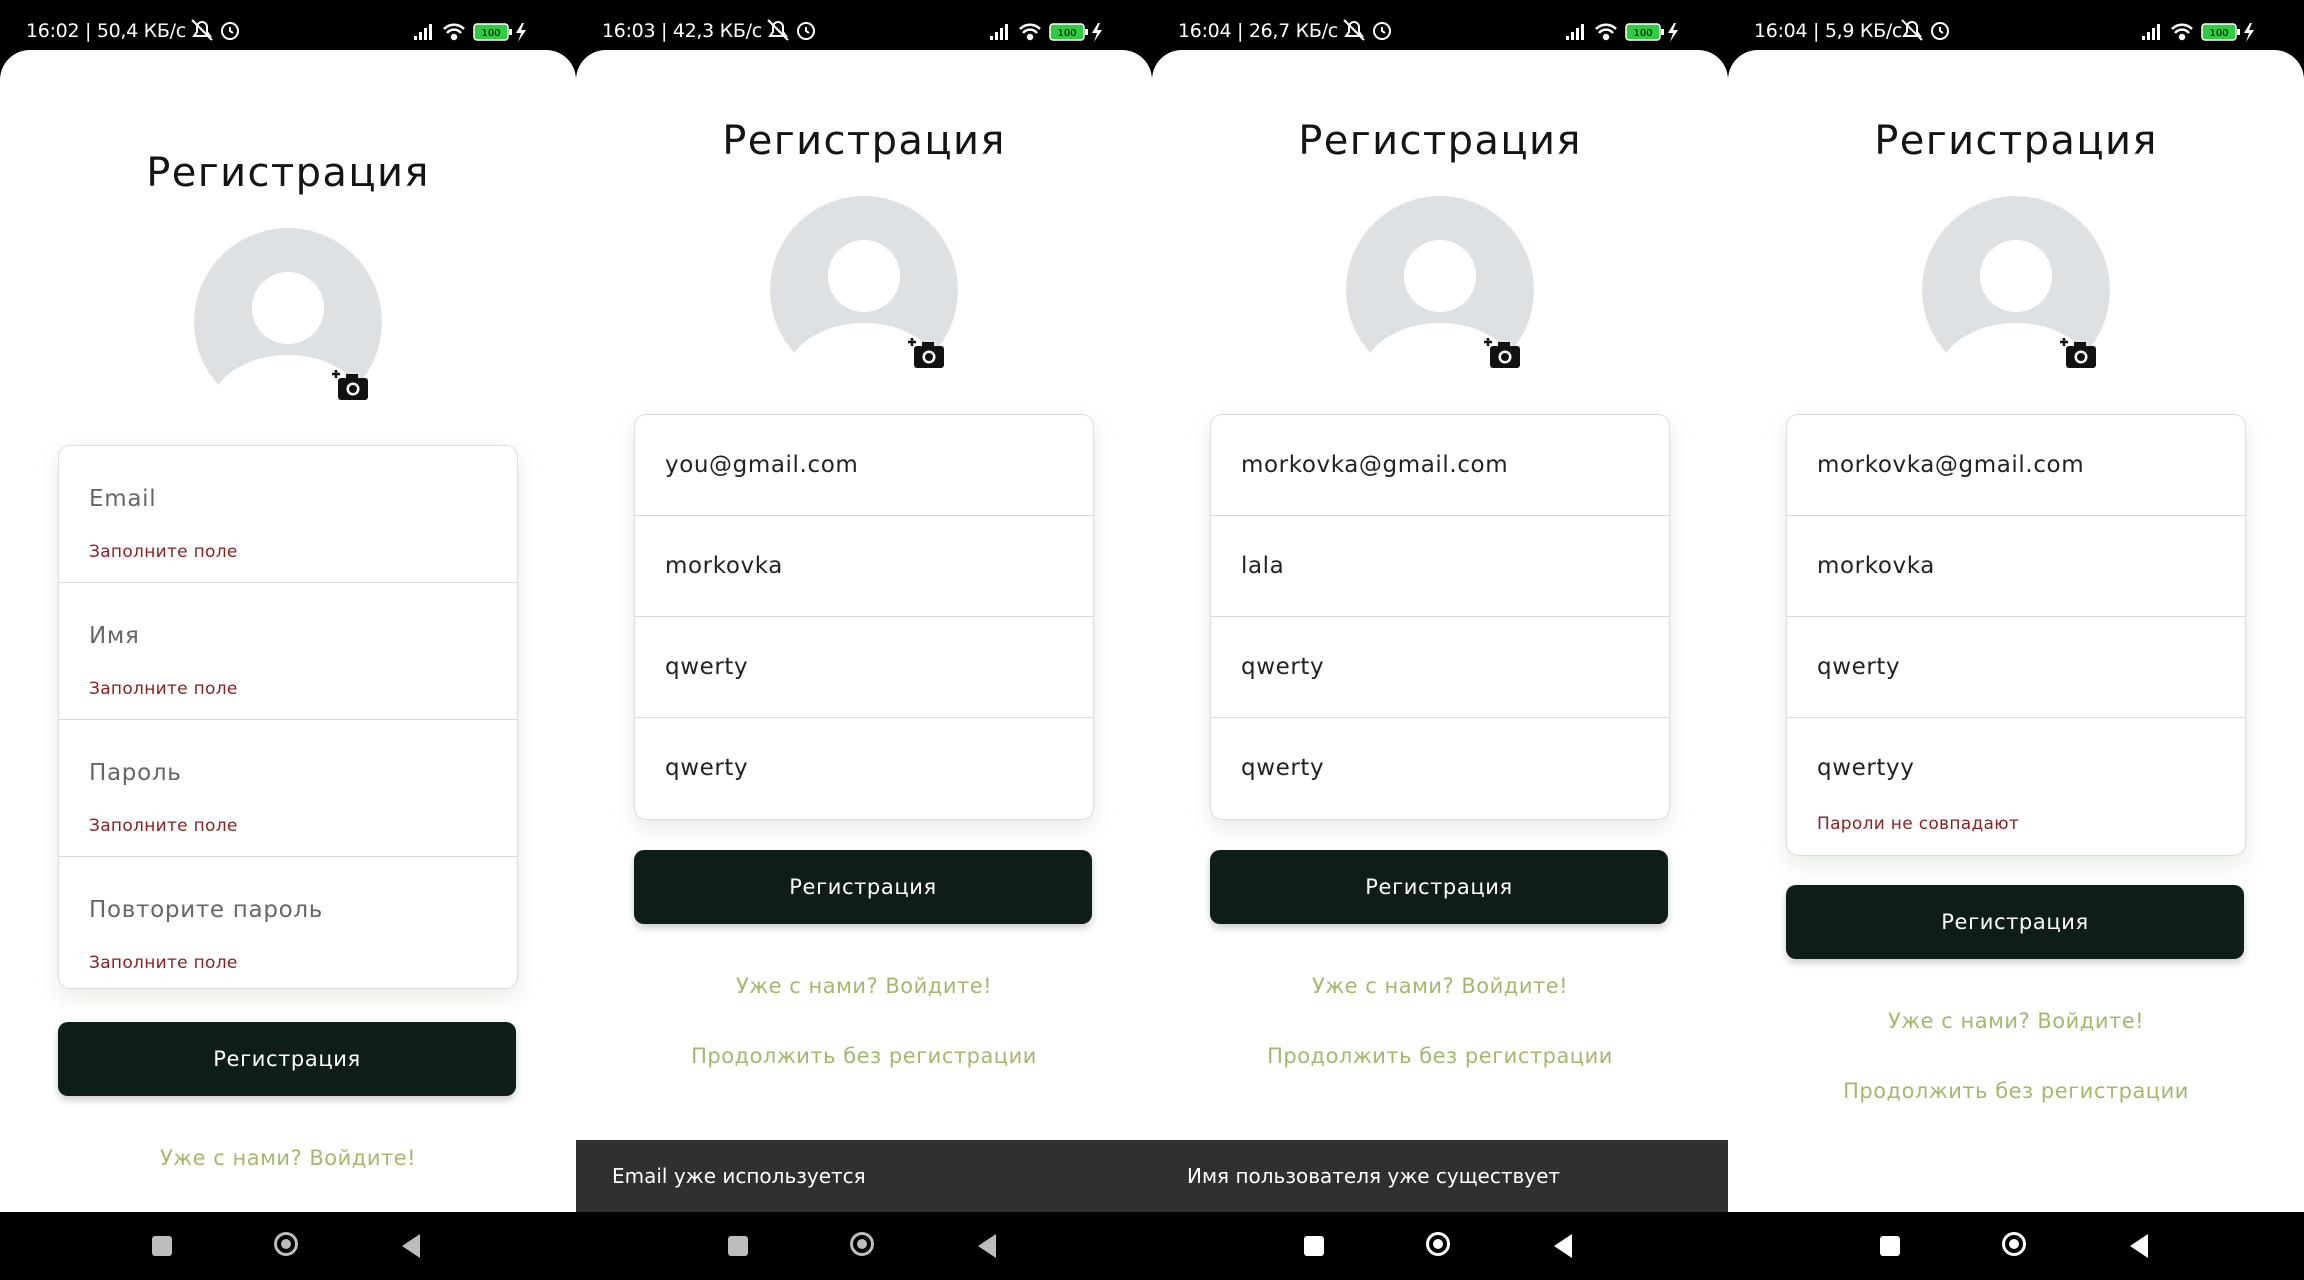 The width and height of the screenshot is (2304, 1280). I want to click on password-error: Заполните поле, so click(163, 826).